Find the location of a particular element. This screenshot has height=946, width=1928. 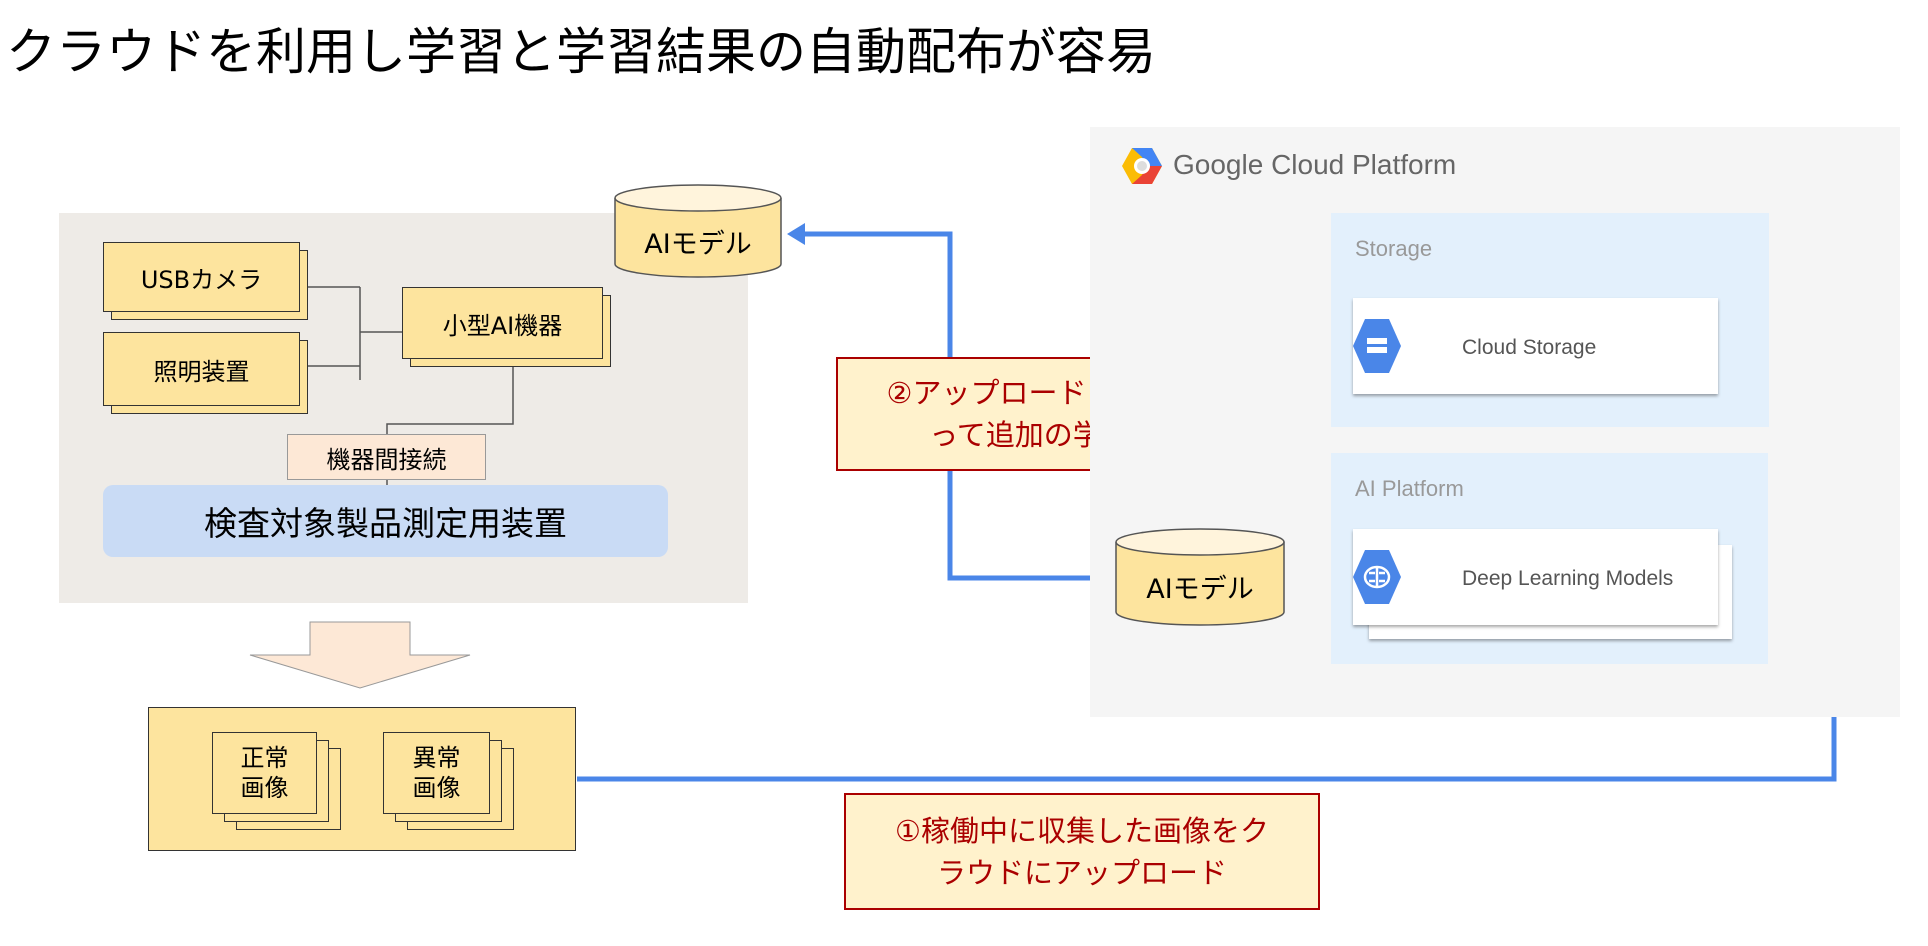

small-ai-device-box: 小型AI機器 is located at coordinates (502, 323).